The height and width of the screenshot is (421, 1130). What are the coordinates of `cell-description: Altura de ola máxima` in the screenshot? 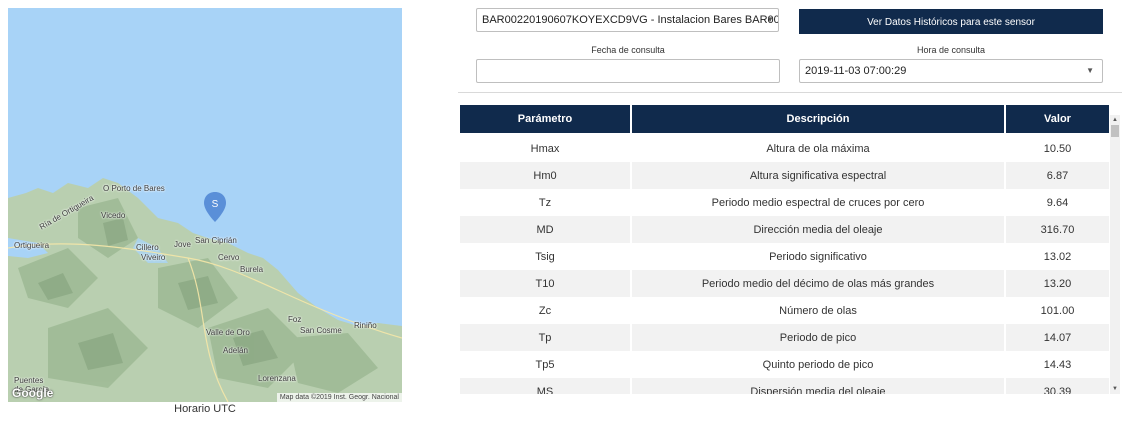 It's located at (818, 148).